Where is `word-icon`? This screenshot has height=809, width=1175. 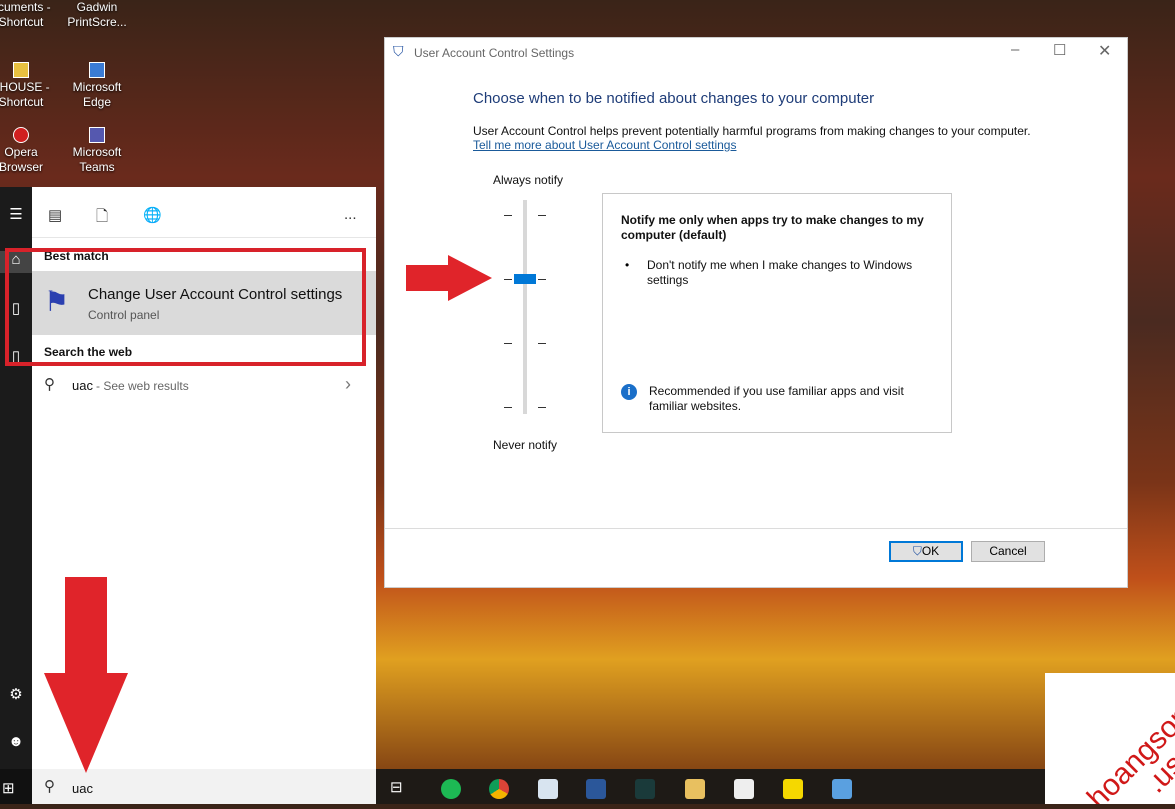 word-icon is located at coordinates (596, 789).